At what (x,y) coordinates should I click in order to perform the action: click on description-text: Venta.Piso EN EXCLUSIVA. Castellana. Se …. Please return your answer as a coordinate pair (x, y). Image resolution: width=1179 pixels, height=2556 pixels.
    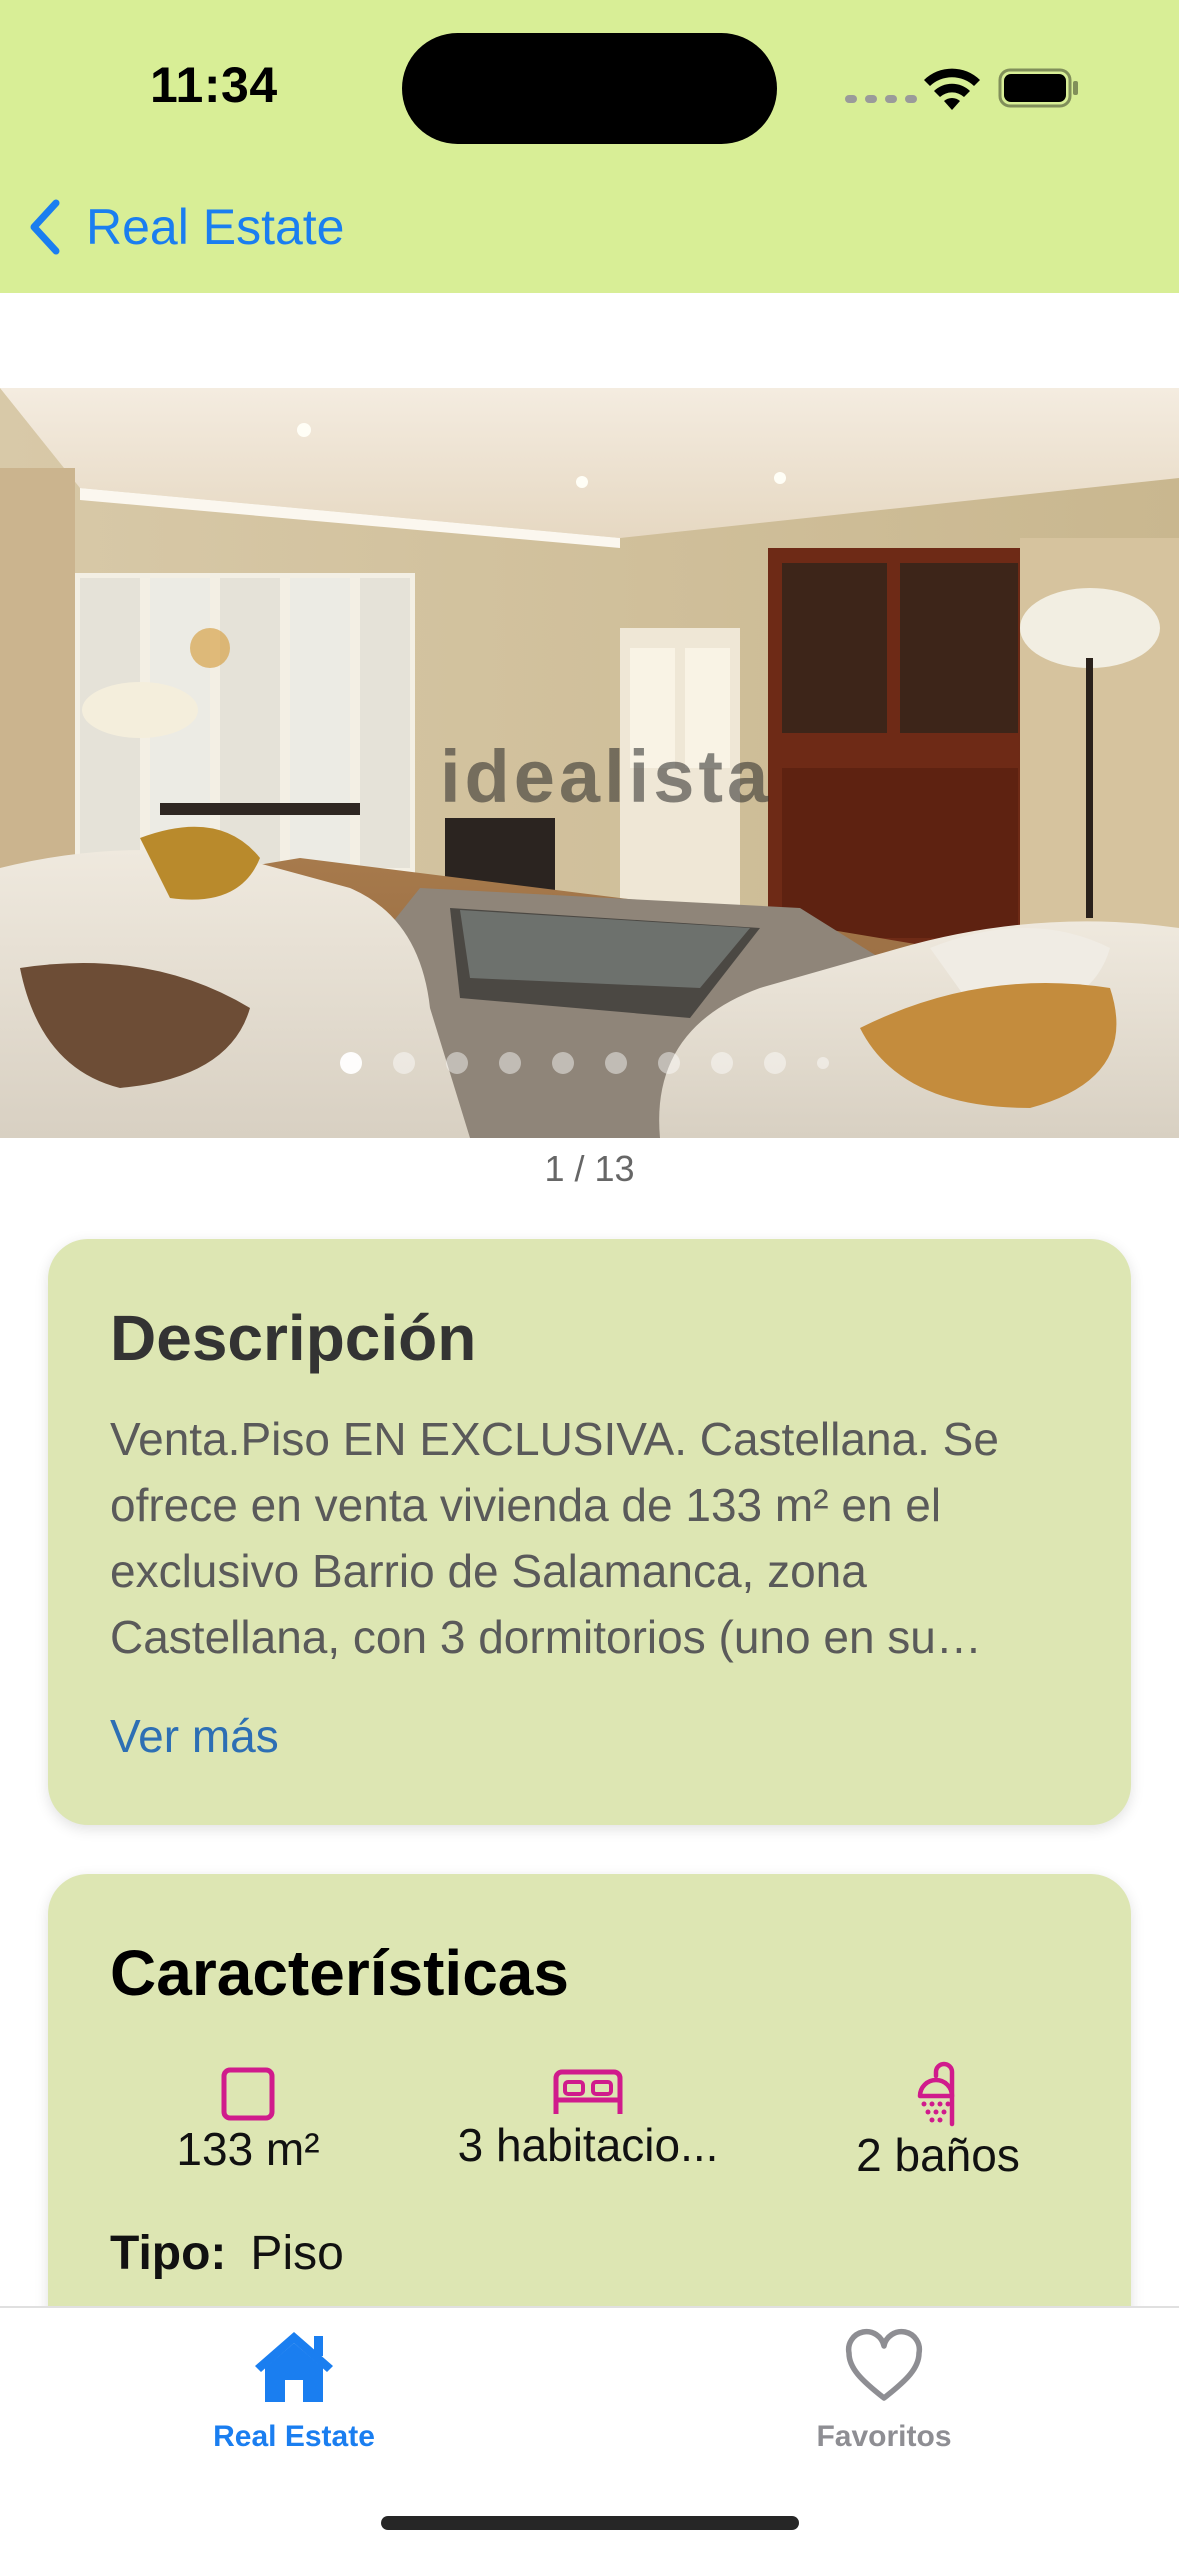
    Looking at the image, I should click on (554, 1538).